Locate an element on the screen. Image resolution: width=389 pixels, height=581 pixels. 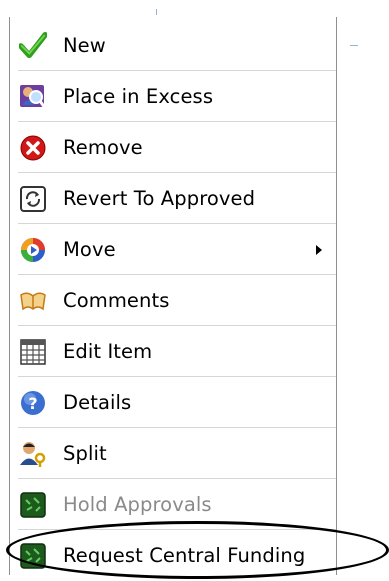
menu-item-label: Move is located at coordinates (89, 249).